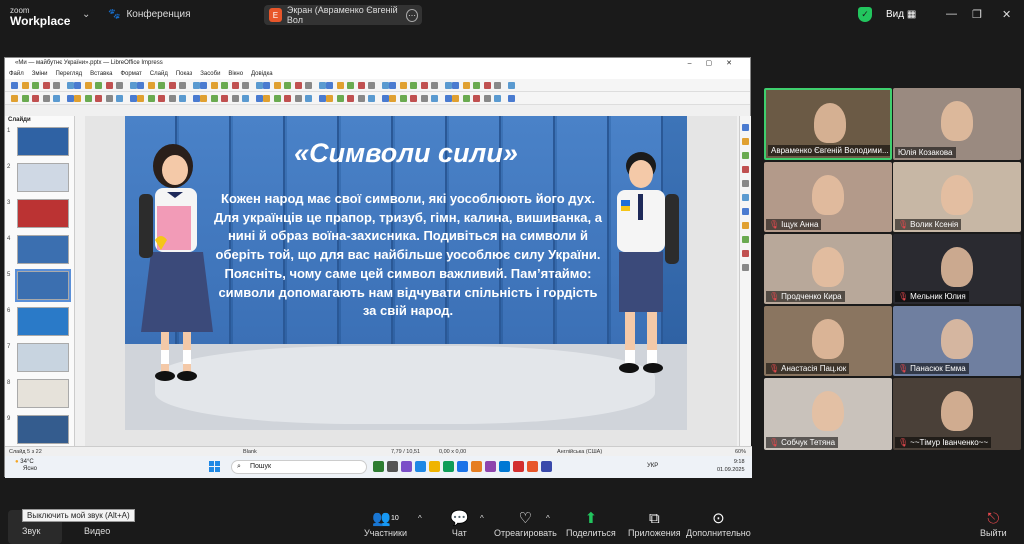  I want to click on participant-tile: Юлія Козакова, so click(957, 124).